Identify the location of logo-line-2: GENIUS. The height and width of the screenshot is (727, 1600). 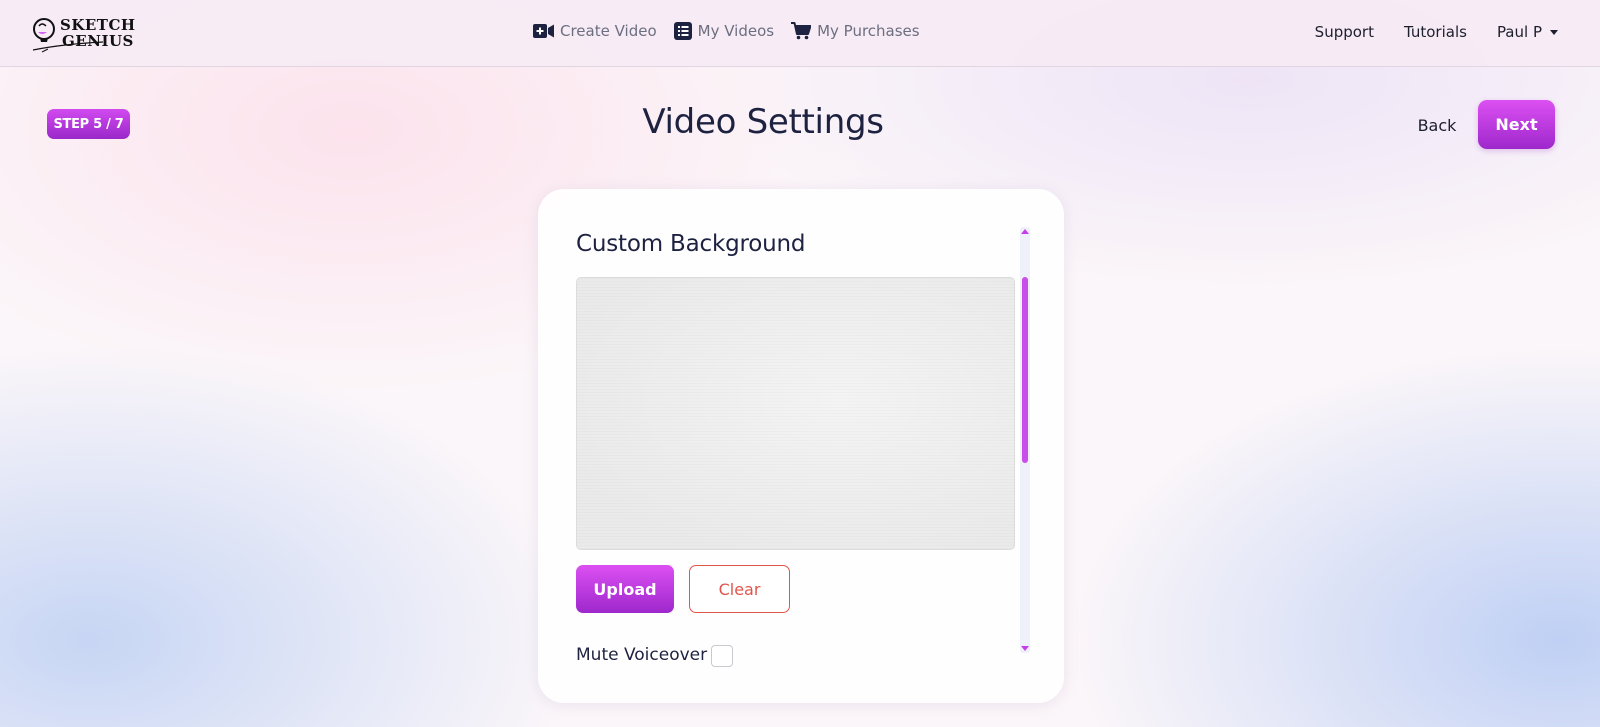
(98, 41).